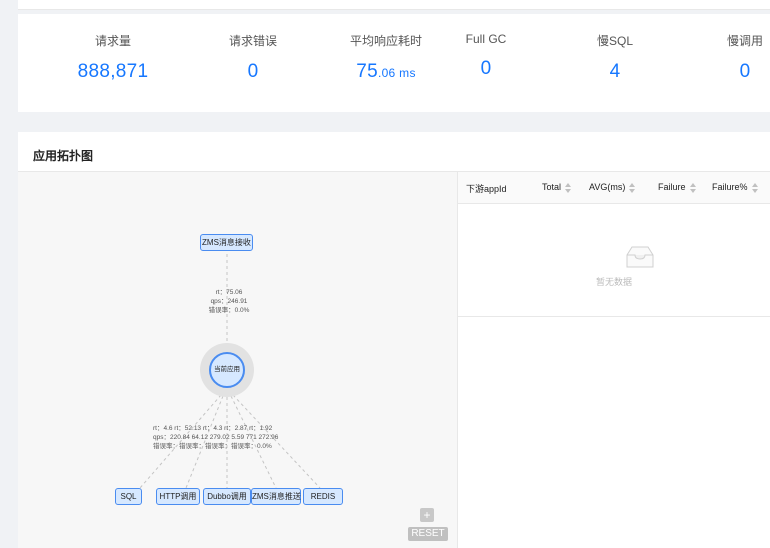 The height and width of the screenshot is (548, 770). What do you see at coordinates (735, 187) in the screenshot?
I see `column-header-failure-pct: Failure%` at bounding box center [735, 187].